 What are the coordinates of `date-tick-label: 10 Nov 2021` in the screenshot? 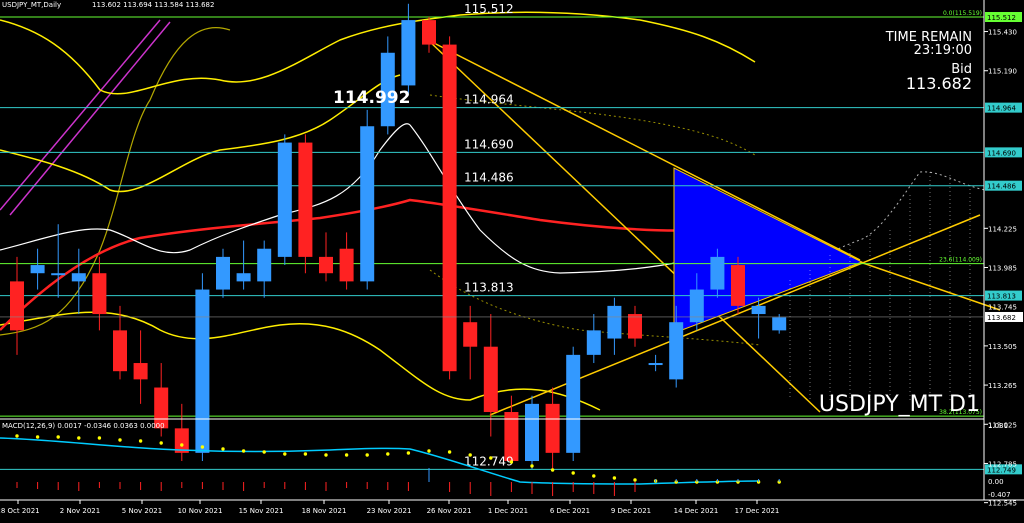 It's located at (200, 511).